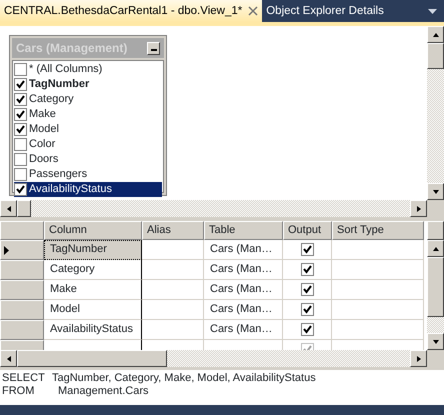  What do you see at coordinates (103, 391) in the screenshot?
I see `sql-text: Management.Cars` at bounding box center [103, 391].